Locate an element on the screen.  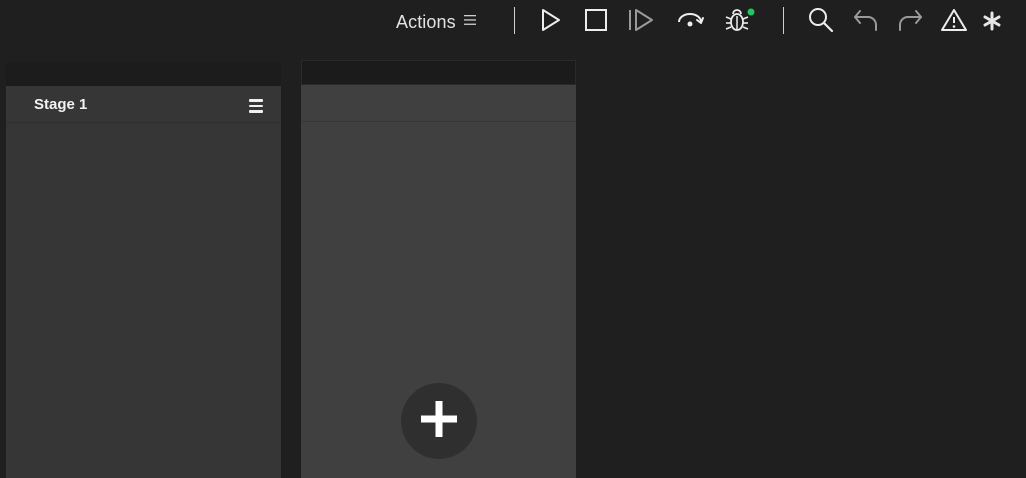
redo-icon is located at coordinates (910, 20).